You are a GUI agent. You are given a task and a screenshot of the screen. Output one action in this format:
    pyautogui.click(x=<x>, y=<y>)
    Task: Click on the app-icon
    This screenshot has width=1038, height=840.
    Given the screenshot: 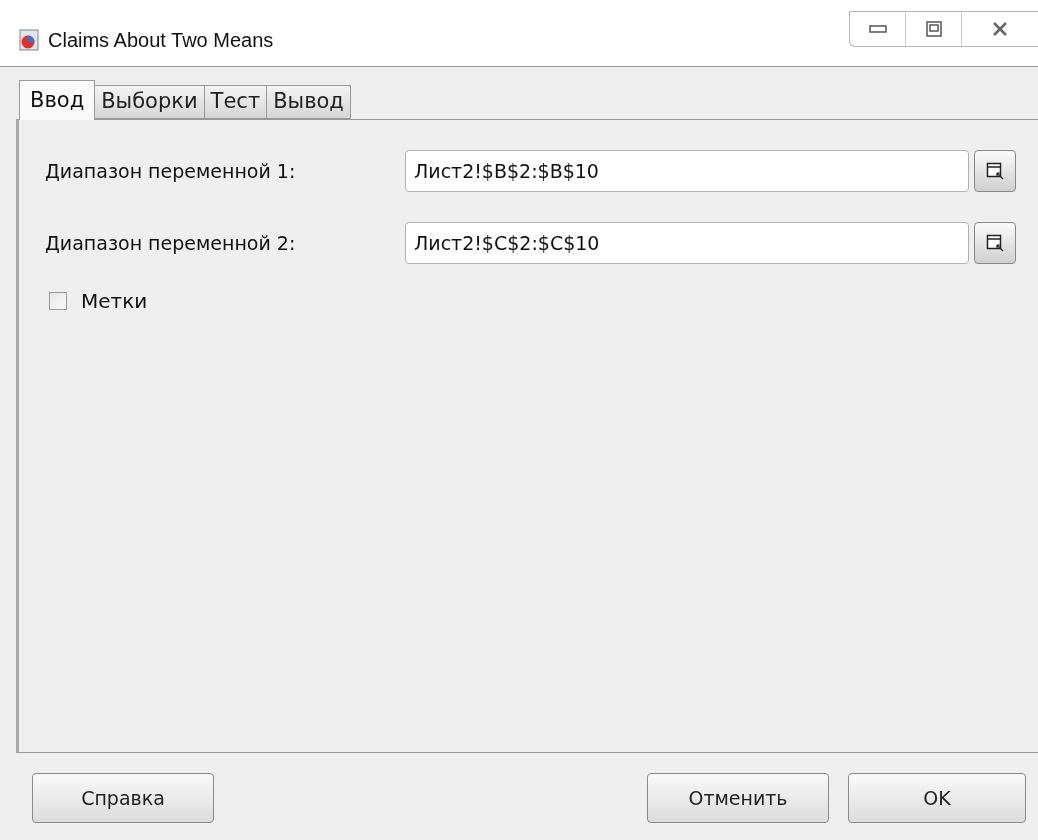 What is the action you would take?
    pyautogui.click(x=29, y=40)
    